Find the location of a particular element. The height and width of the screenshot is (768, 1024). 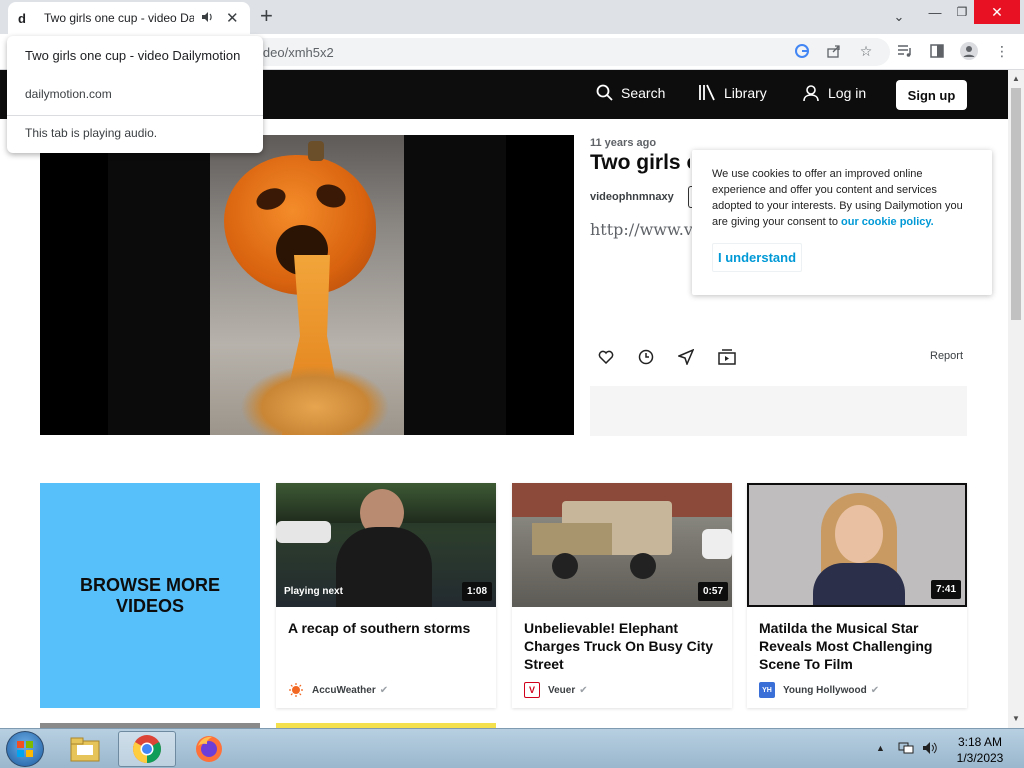

report-link: Report is located at coordinates (946, 356).